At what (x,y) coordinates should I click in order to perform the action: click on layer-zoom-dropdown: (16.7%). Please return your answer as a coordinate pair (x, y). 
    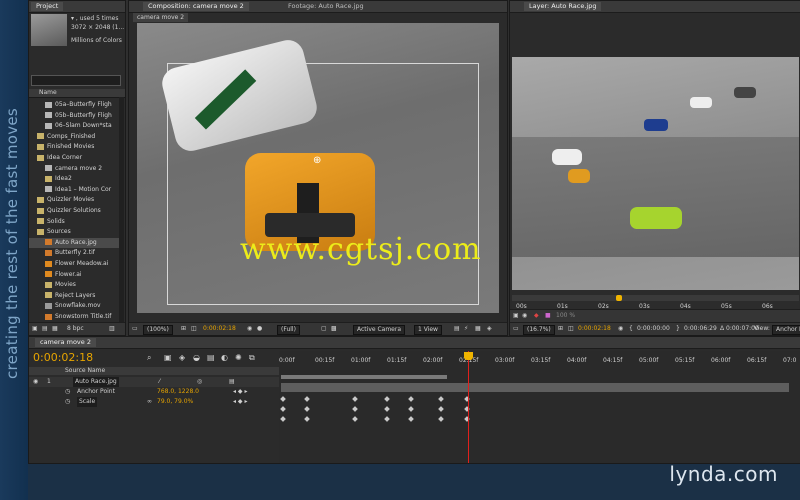
    Looking at the image, I should click on (539, 330).